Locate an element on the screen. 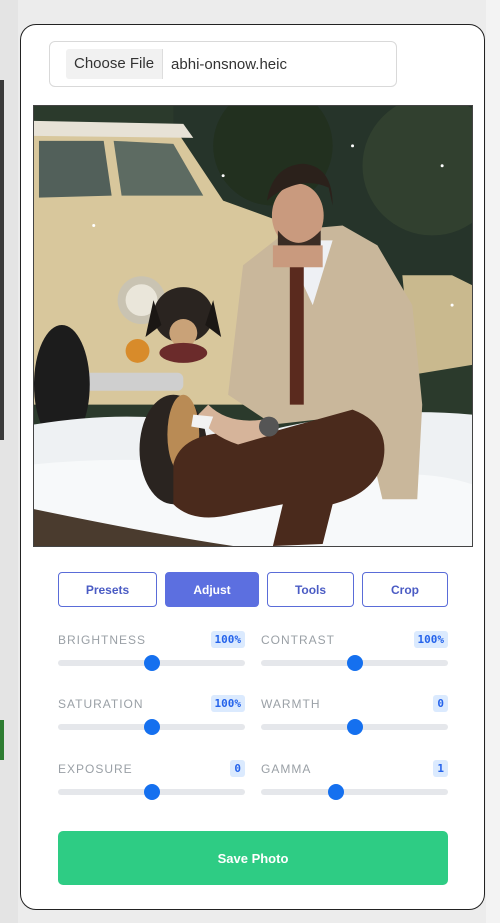 Image resolution: width=500 pixels, height=923 pixels. exposure-slider-thumb is located at coordinates (151, 792).